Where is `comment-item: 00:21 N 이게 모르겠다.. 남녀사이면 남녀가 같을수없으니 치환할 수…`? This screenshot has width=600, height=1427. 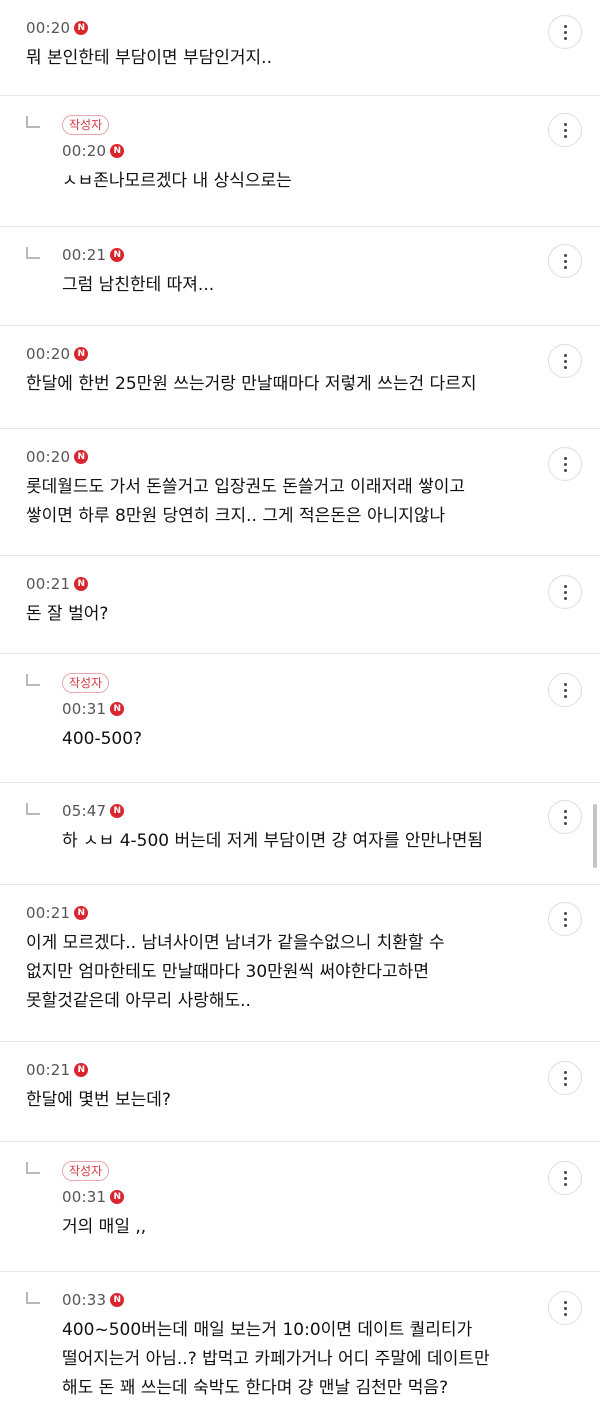
comment-item: 00:21 N 이게 모르겠다.. 남녀사이면 남녀가 같을수없으니 치환할 수… is located at coordinates (300, 963).